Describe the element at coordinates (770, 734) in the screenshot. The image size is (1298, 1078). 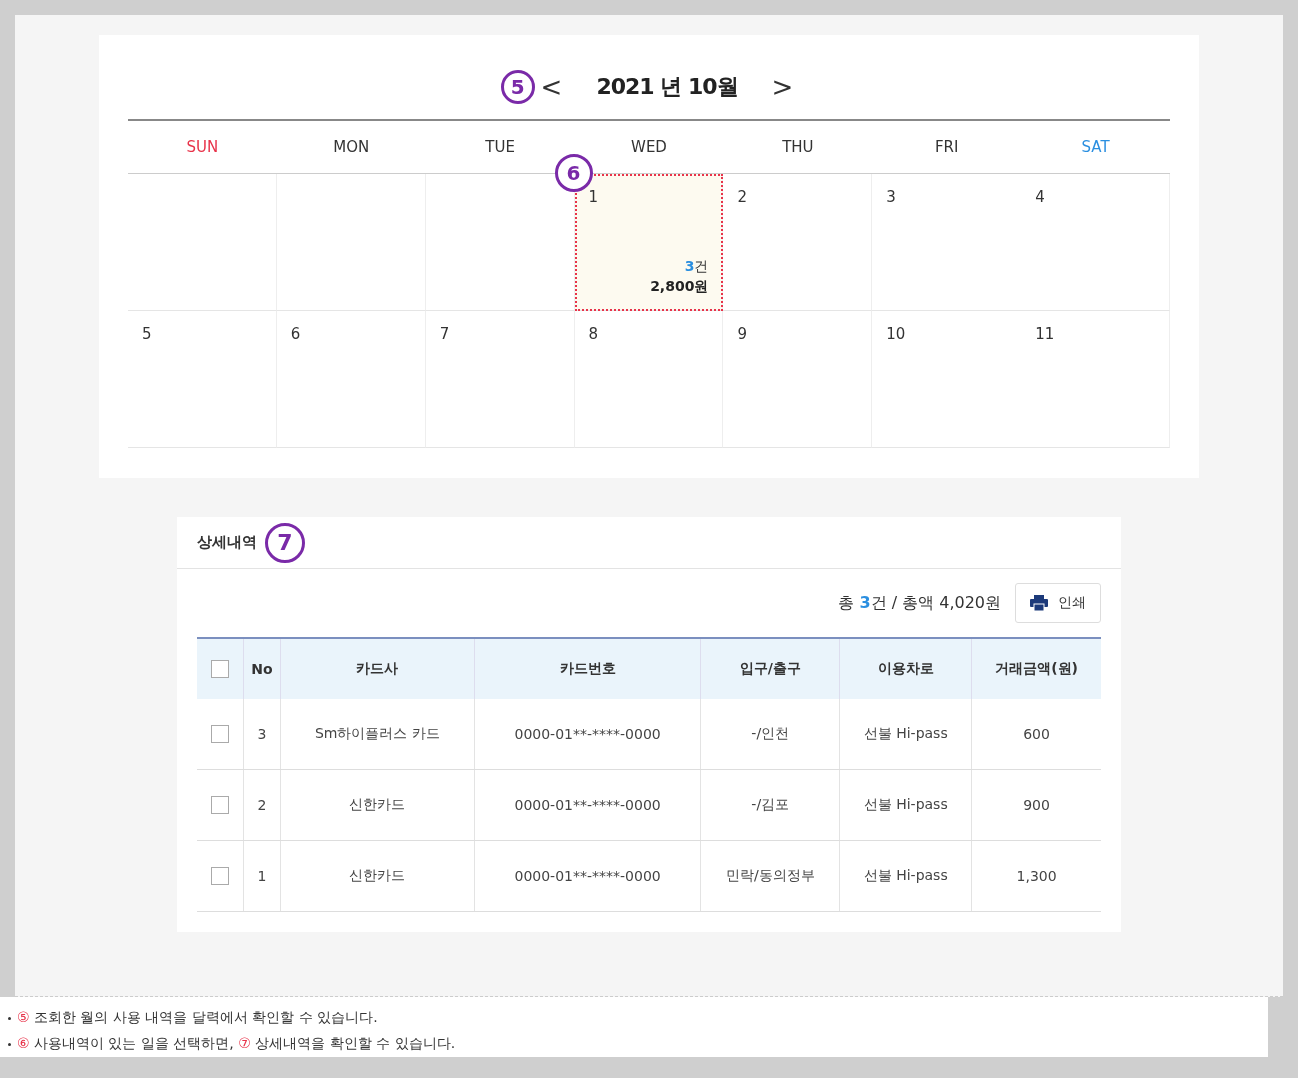
I see `table-cell: -/인천` at that location.